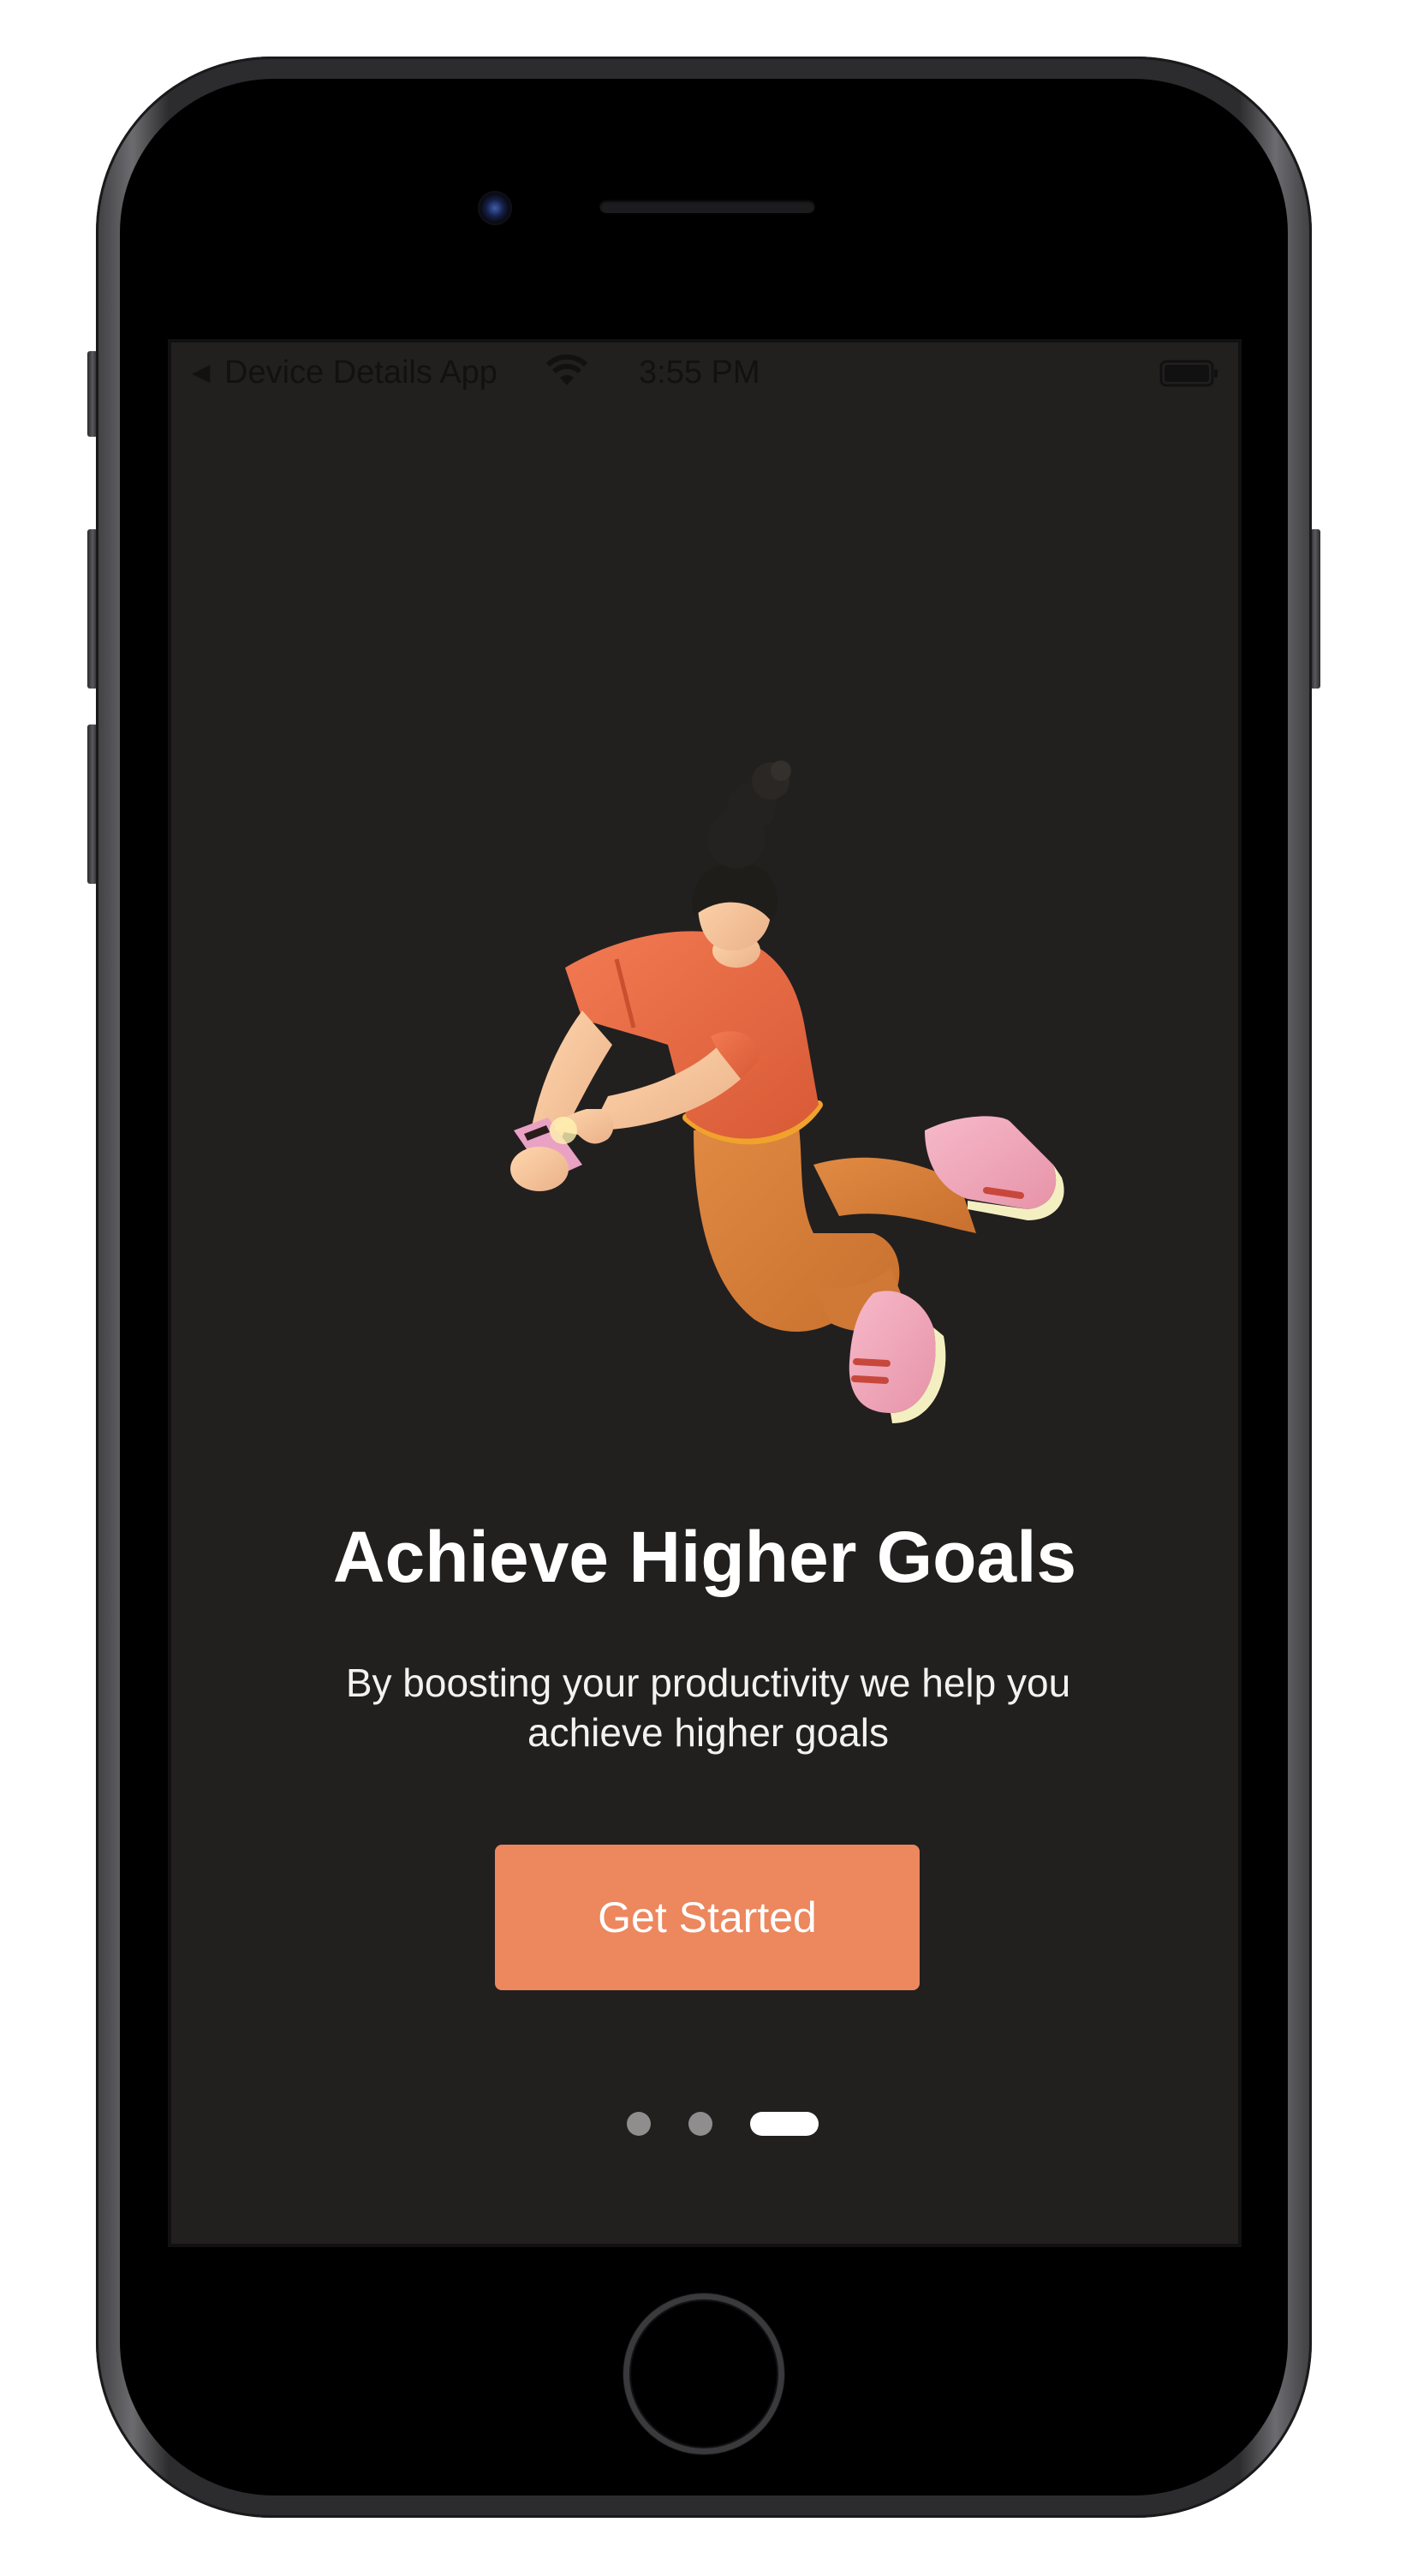  I want to click on status-back-app-label: Device Details App, so click(360, 373).